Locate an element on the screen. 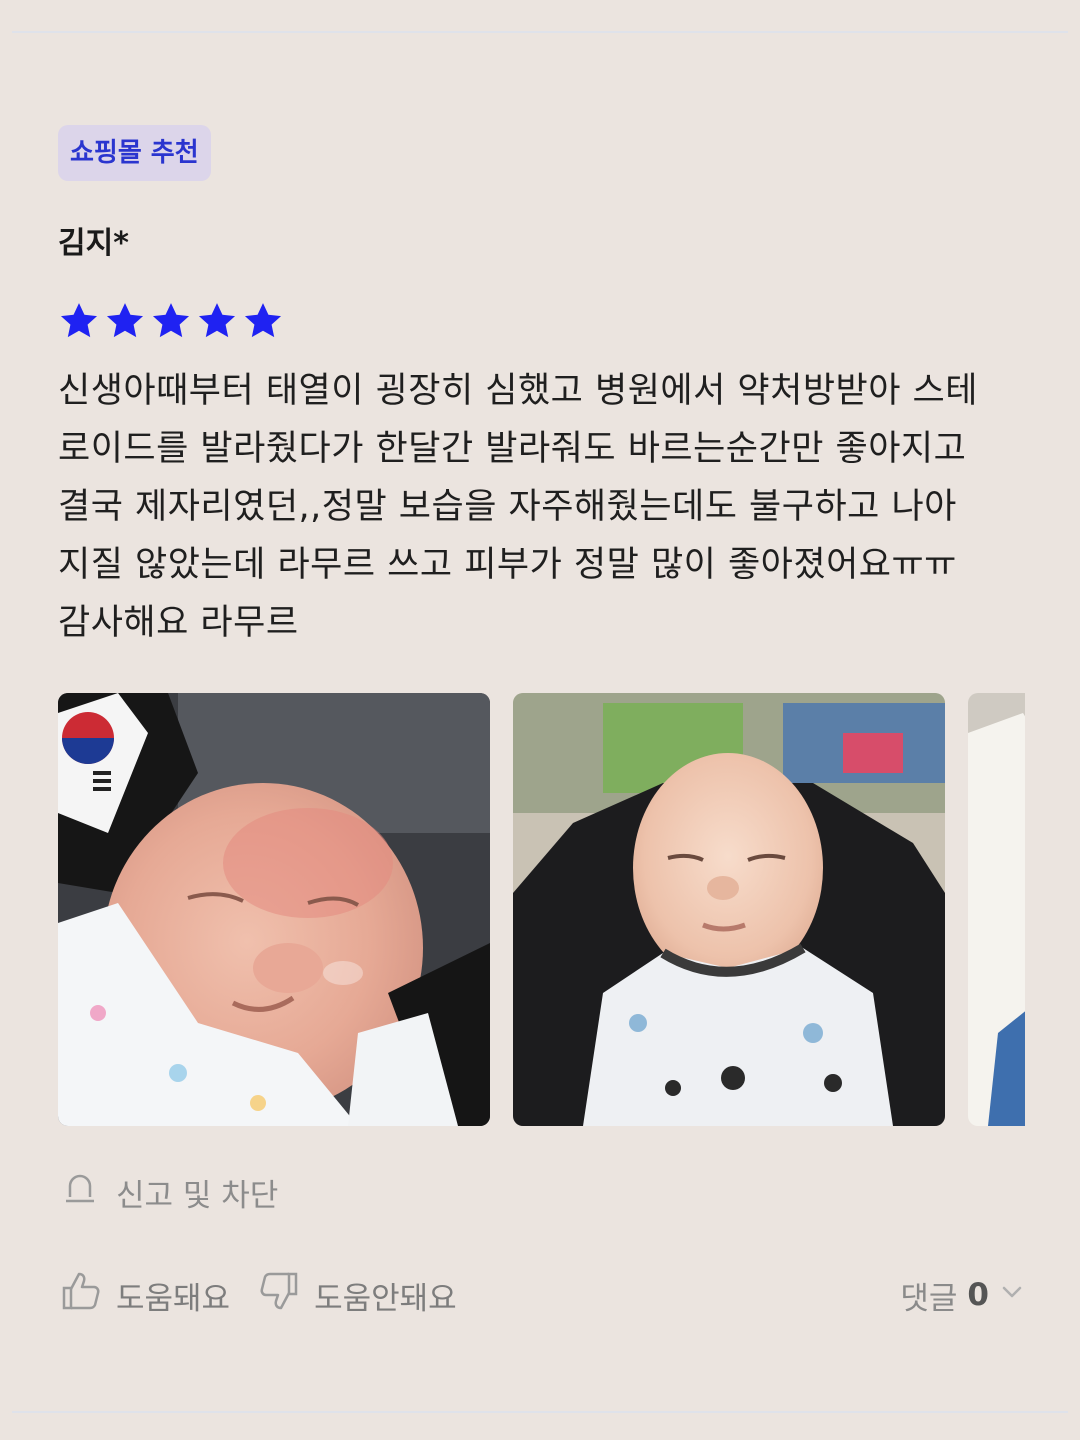 Image resolution: width=1080 pixels, height=1440 pixels. bottom-divider is located at coordinates (540, 1412).